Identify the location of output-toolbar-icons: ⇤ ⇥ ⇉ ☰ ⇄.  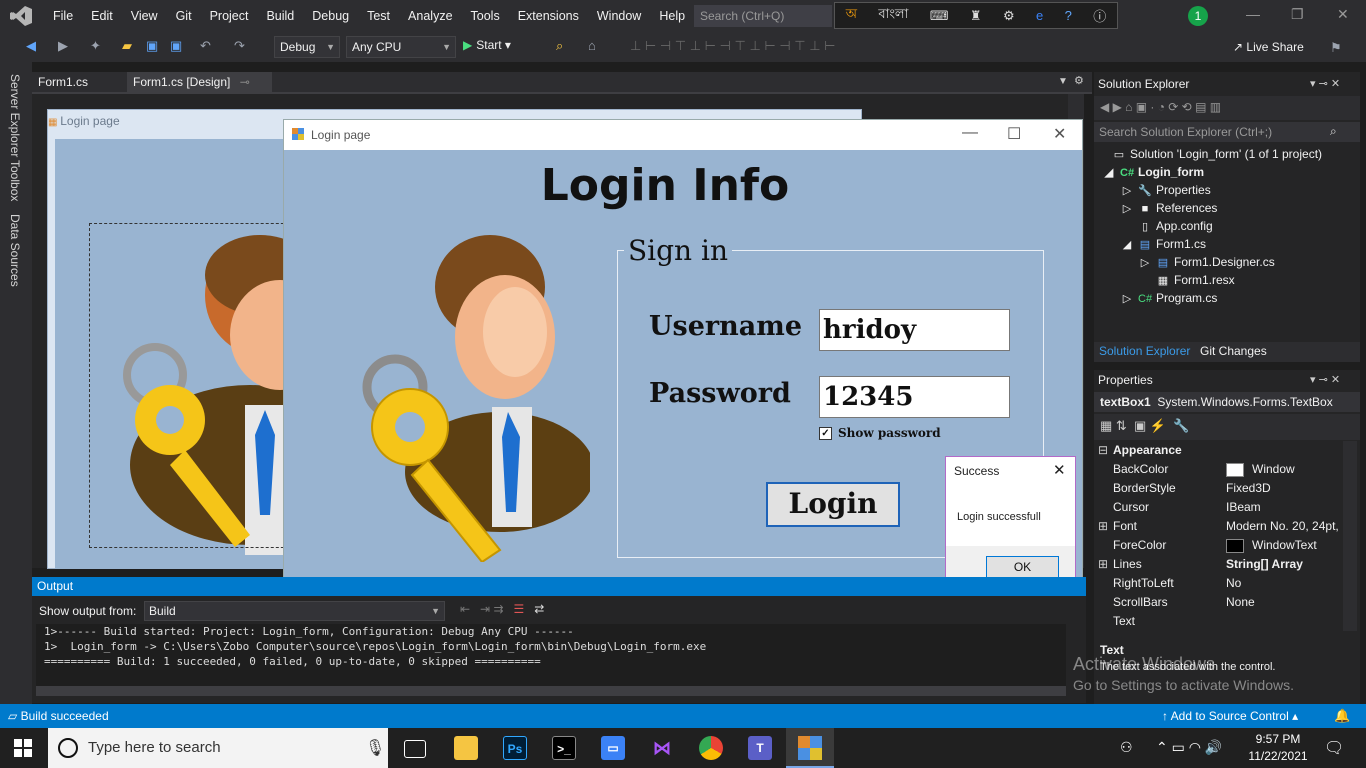
(502, 609).